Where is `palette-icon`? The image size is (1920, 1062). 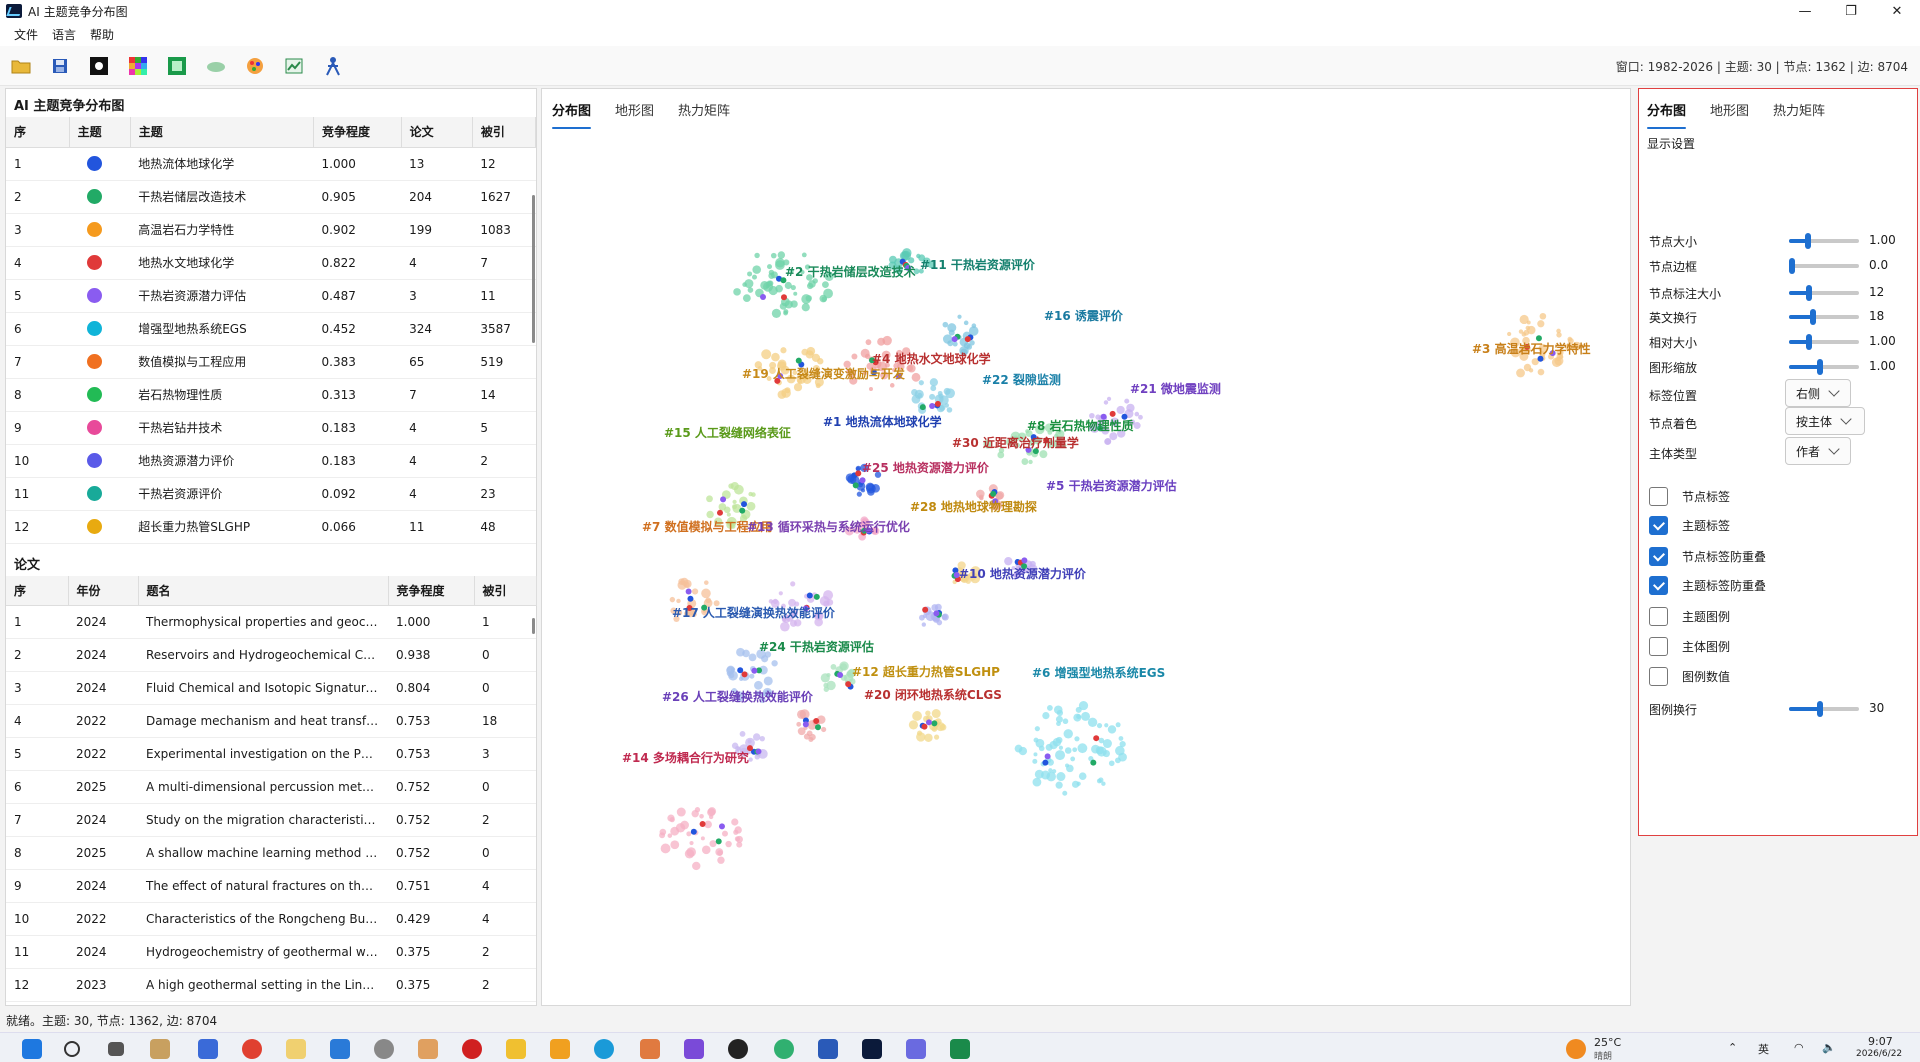
palette-icon is located at coordinates (255, 66).